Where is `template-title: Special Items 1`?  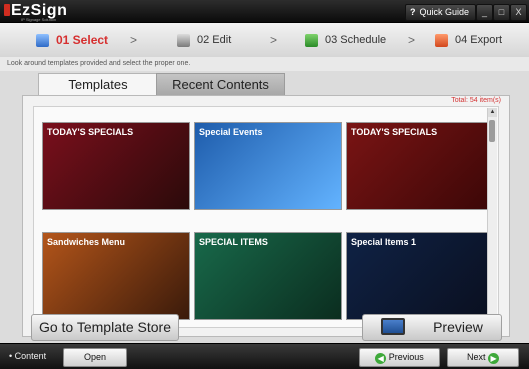
template-title: Special Items 1 is located at coordinates (384, 242).